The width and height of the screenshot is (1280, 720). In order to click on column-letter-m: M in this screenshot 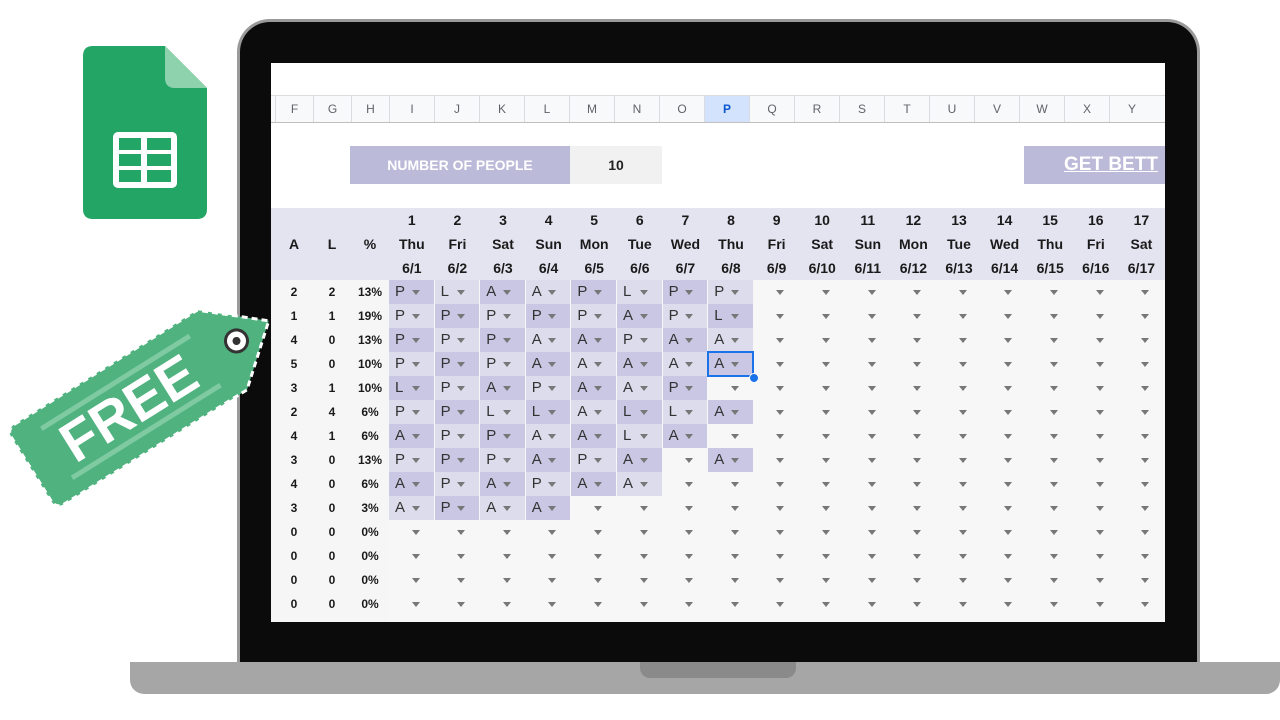, I will do `click(591, 109)`.